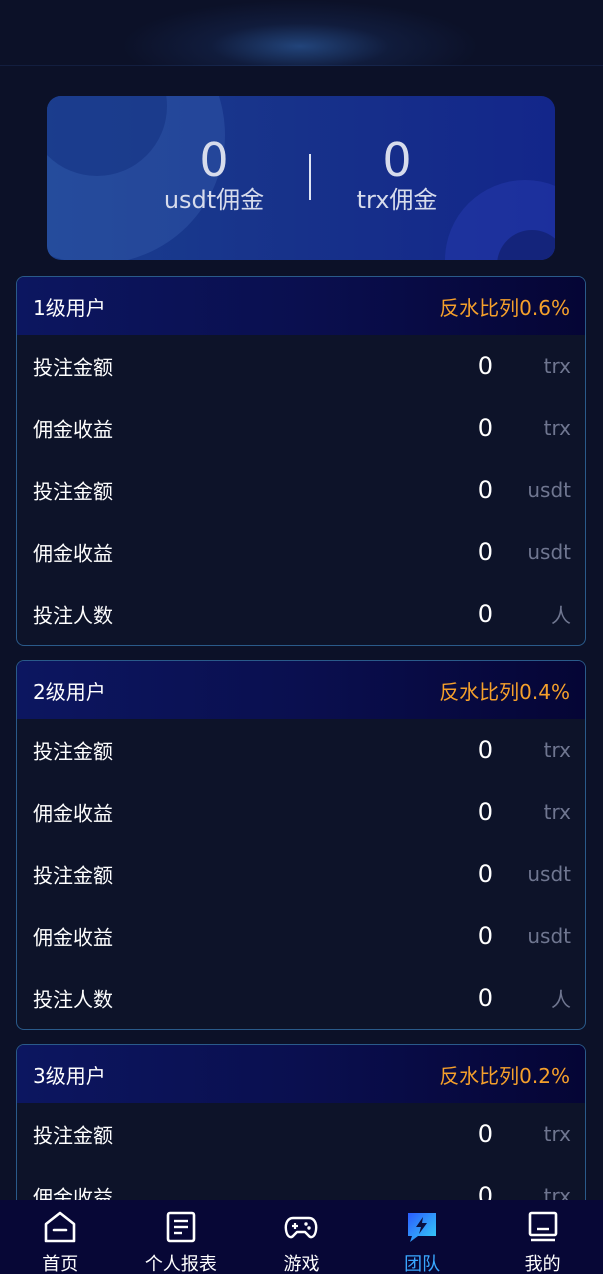 This screenshot has width=603, height=1274. What do you see at coordinates (60, 1227) in the screenshot?
I see `home-icon` at bounding box center [60, 1227].